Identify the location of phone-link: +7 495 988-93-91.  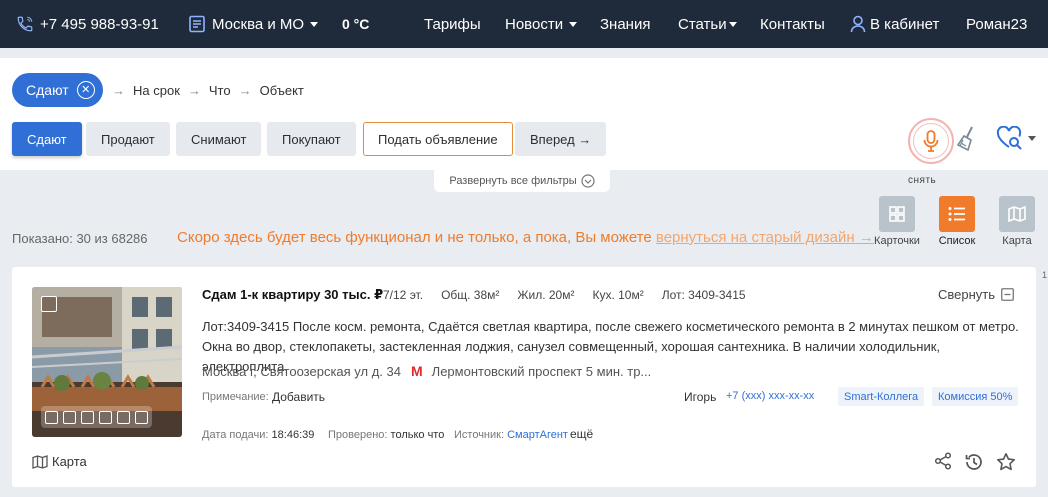
(87, 24).